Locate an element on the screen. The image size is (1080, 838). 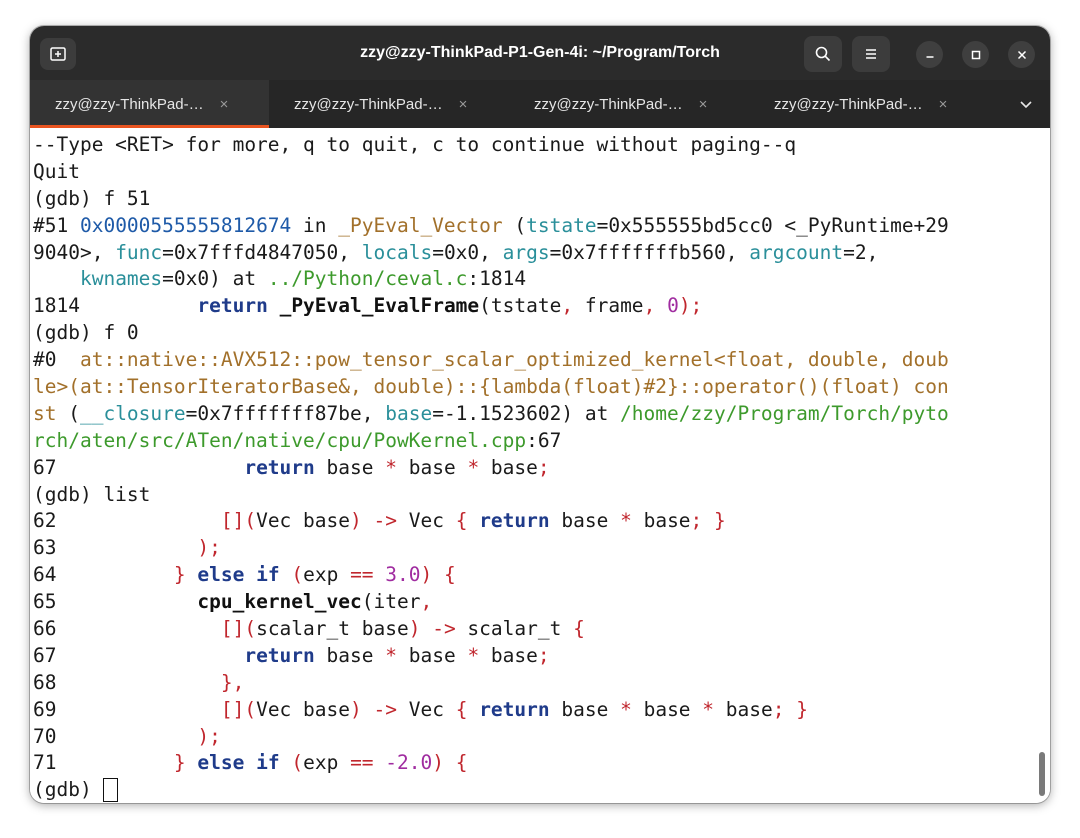
terminal-text-segment: :1814 is located at coordinates (497, 279).